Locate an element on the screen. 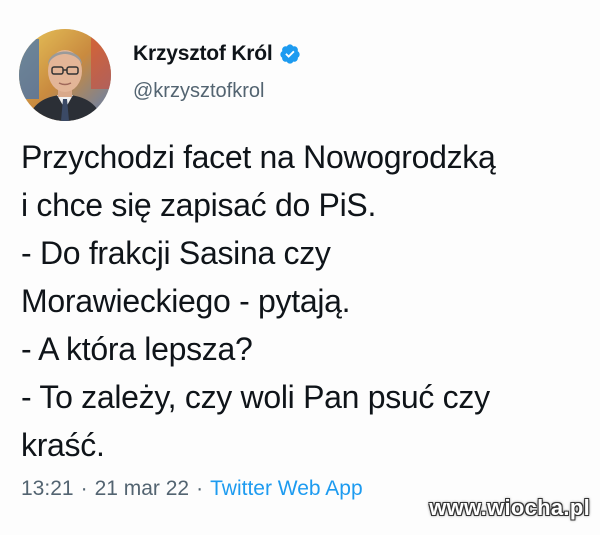  author-header: Krzysztof Król is located at coordinates (217, 54).